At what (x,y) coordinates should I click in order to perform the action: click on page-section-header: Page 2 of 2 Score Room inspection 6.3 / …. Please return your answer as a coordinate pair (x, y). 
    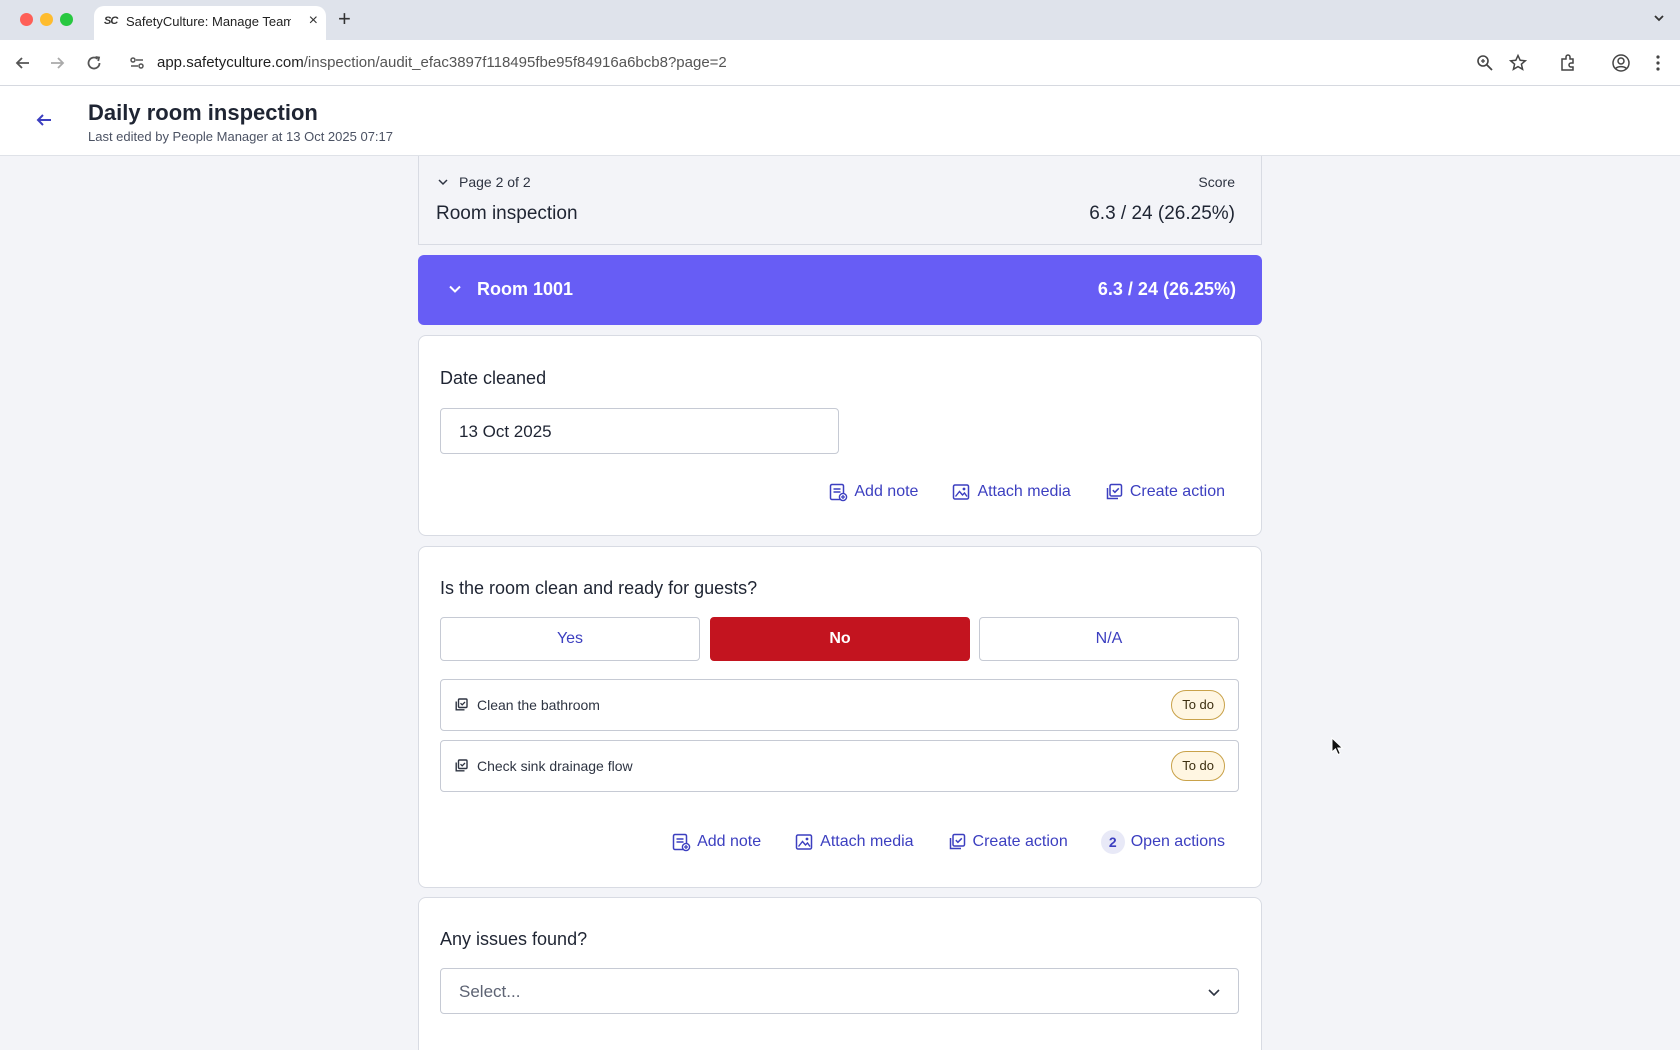
    Looking at the image, I should click on (840, 200).